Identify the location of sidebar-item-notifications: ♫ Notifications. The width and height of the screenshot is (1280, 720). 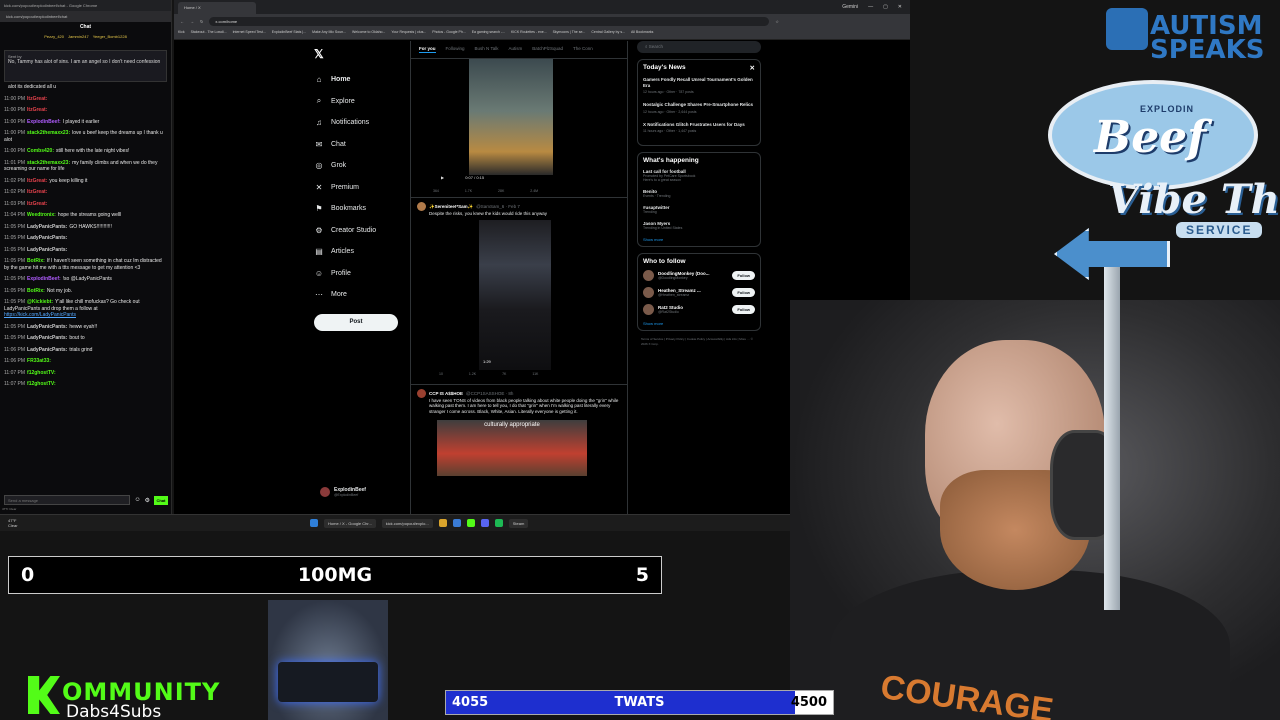
(364, 123).